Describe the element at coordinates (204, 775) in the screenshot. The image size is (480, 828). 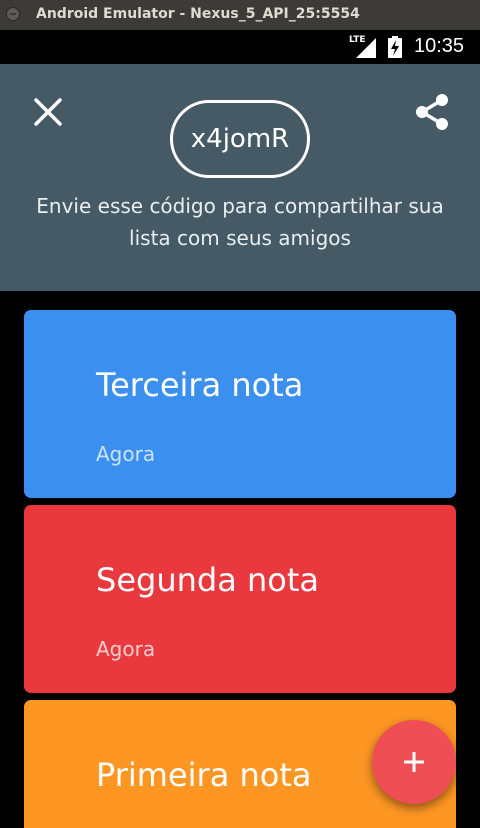
I see `note-title: Primeira nota` at that location.